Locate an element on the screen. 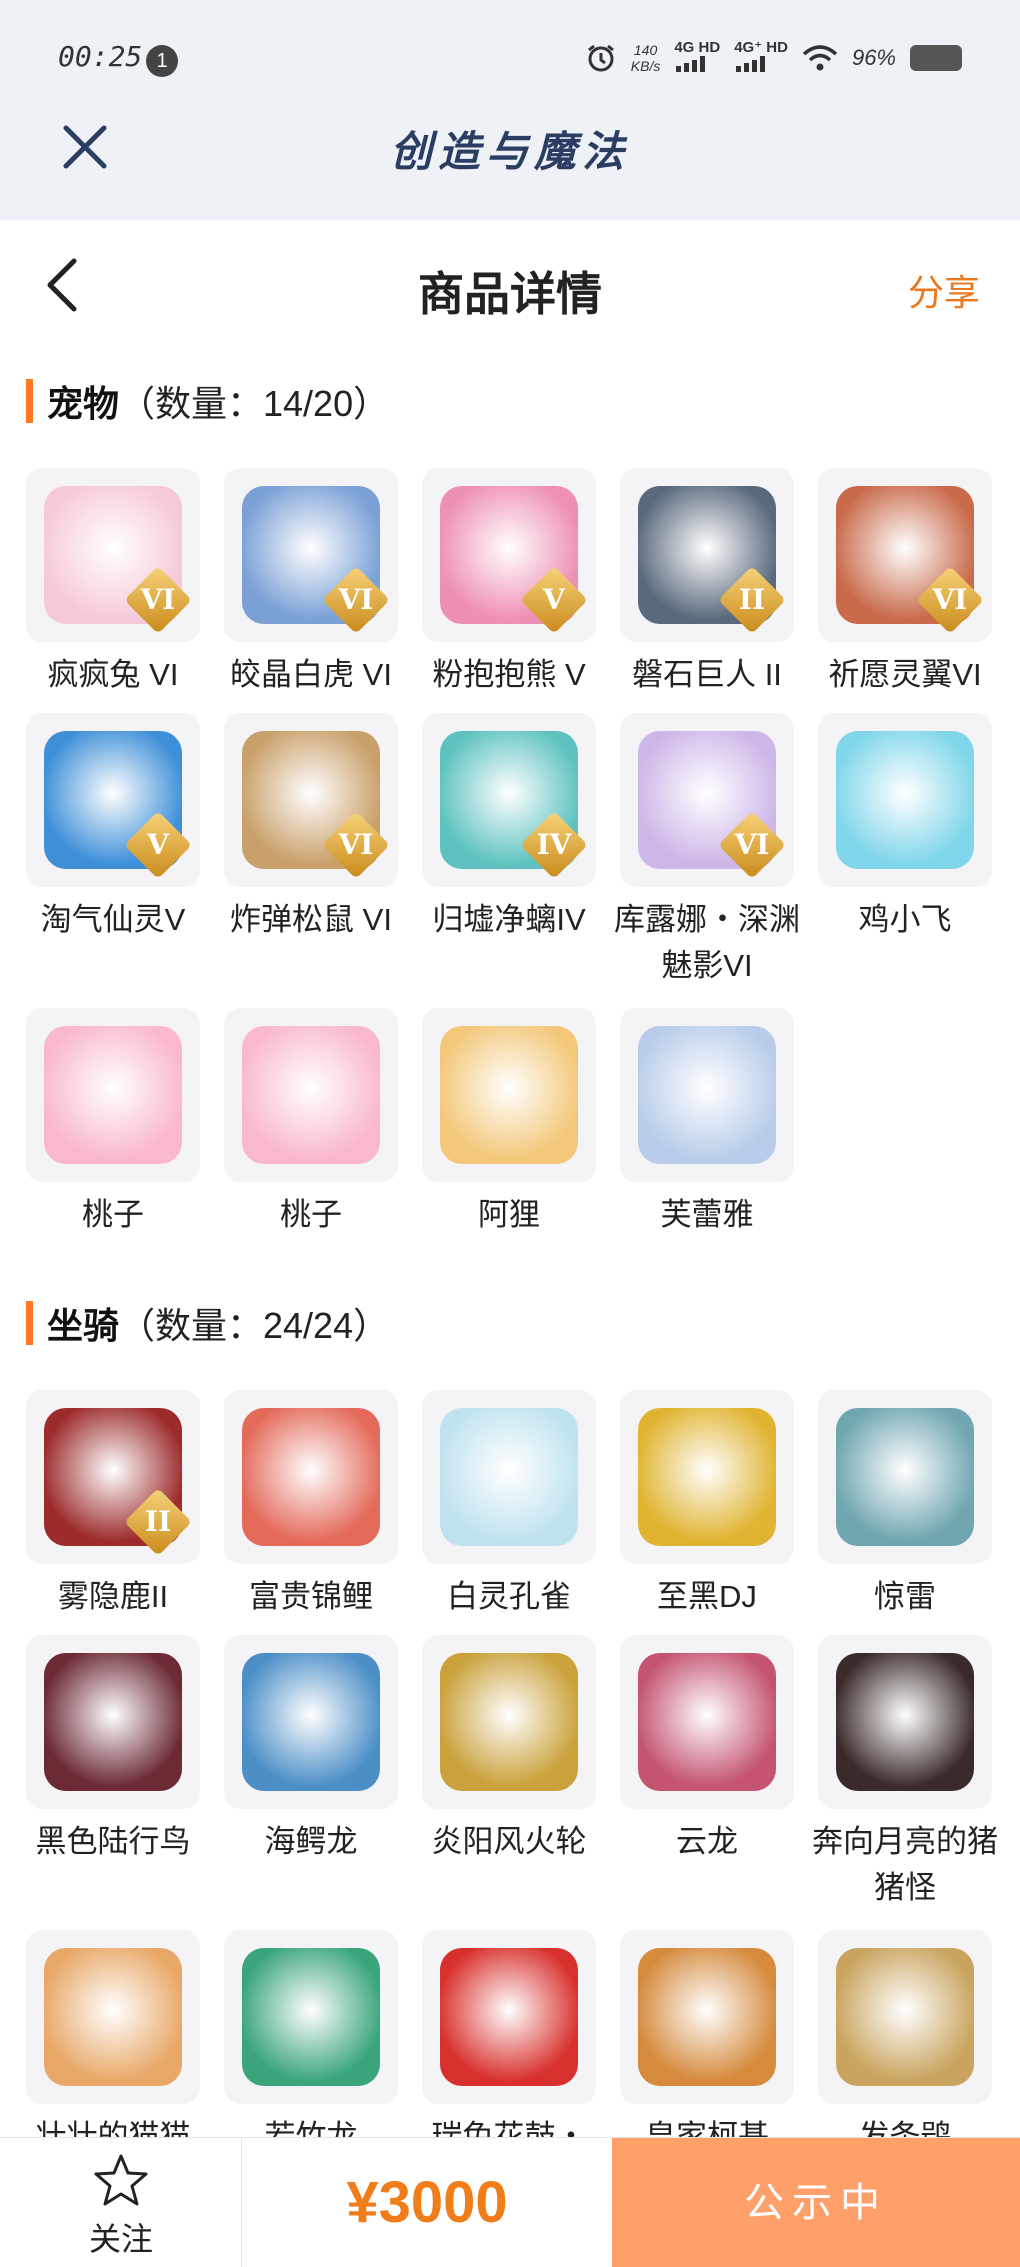 The width and height of the screenshot is (1020, 2267). page-title: 商品详情 is located at coordinates (510, 294).